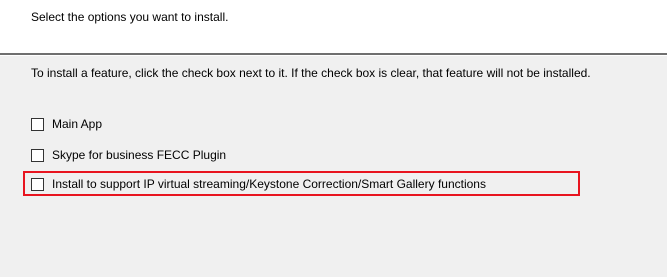  I want to click on option-label: Skype for business FECC Plugin, so click(139, 155).